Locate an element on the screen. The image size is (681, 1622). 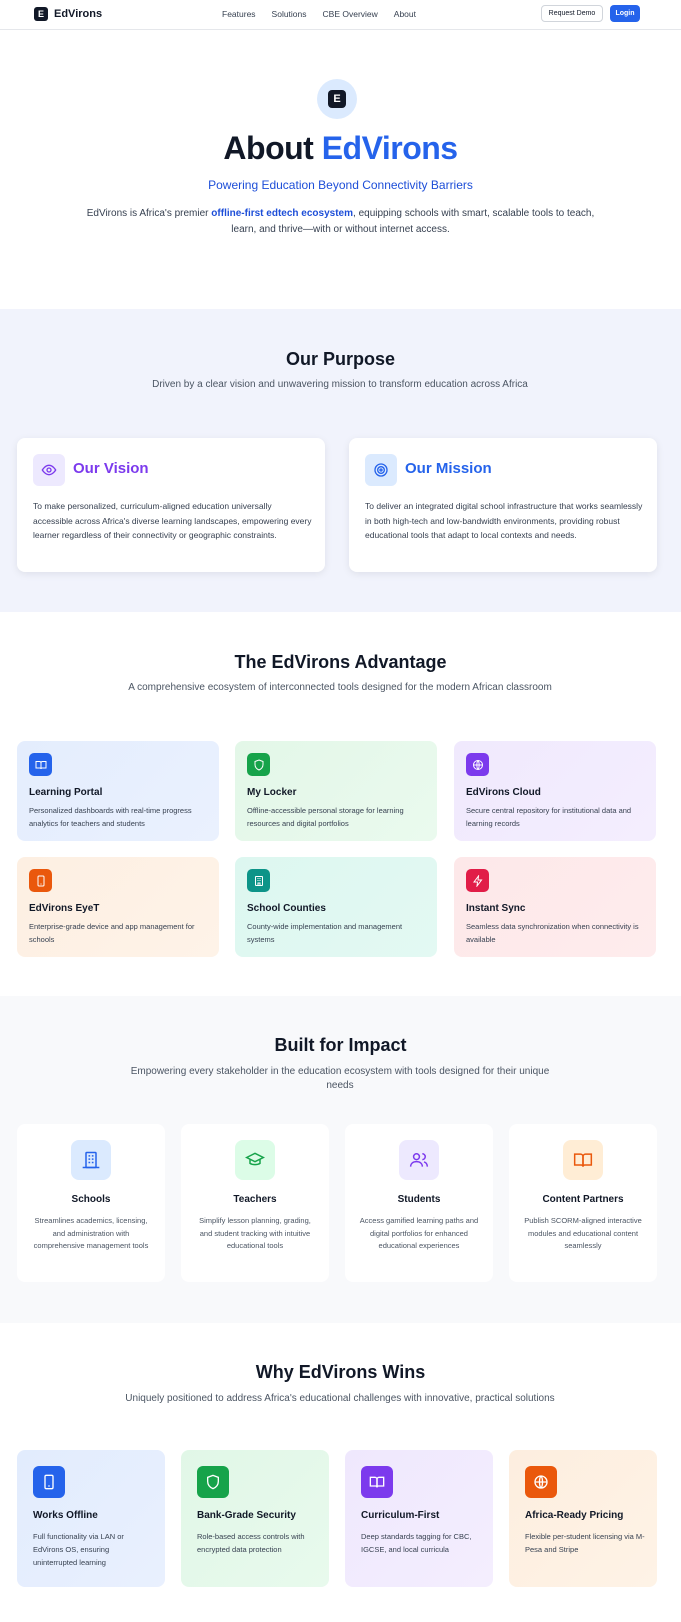
building-icon is located at coordinates (258, 880).